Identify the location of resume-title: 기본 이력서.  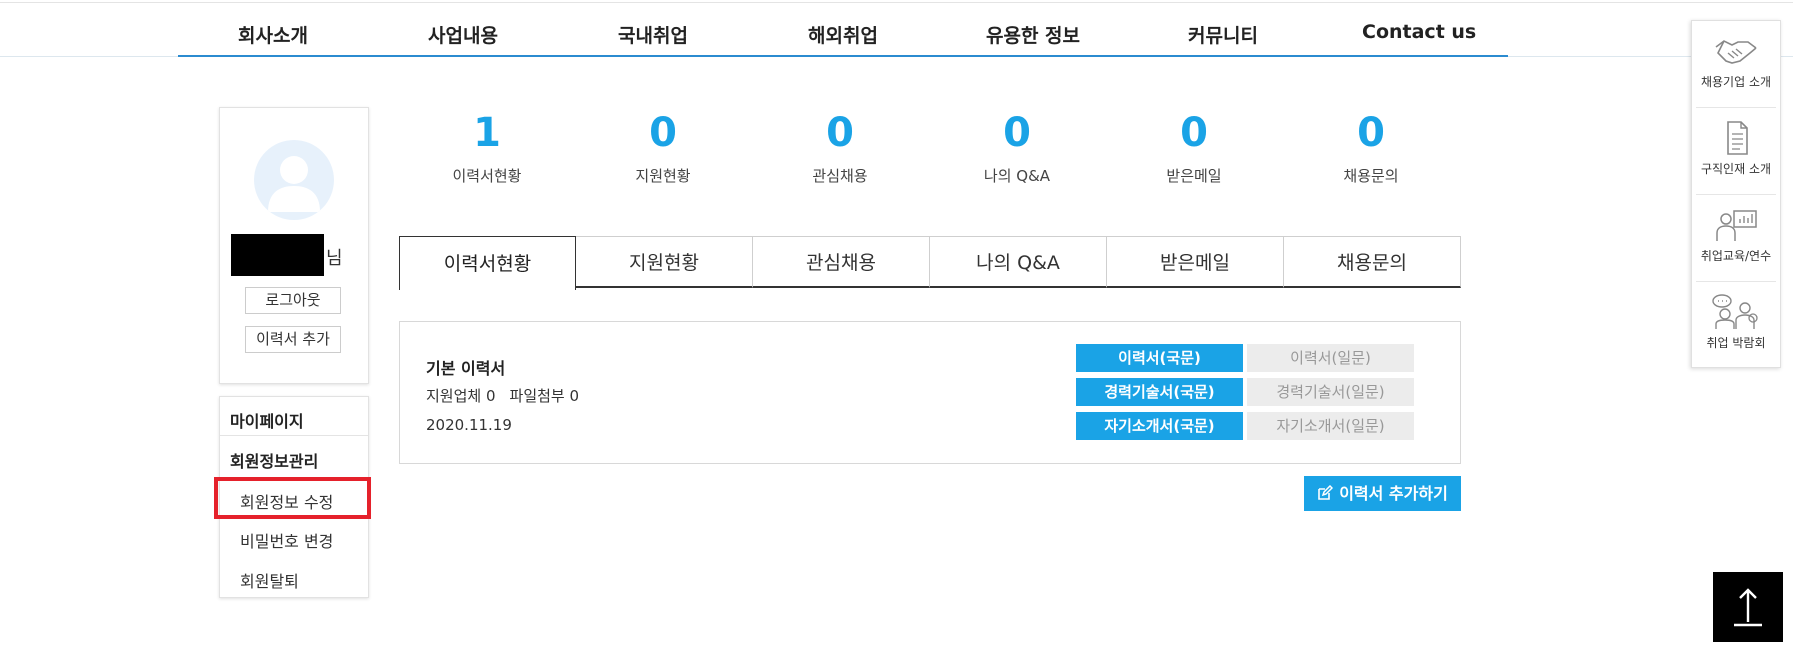
(465, 367).